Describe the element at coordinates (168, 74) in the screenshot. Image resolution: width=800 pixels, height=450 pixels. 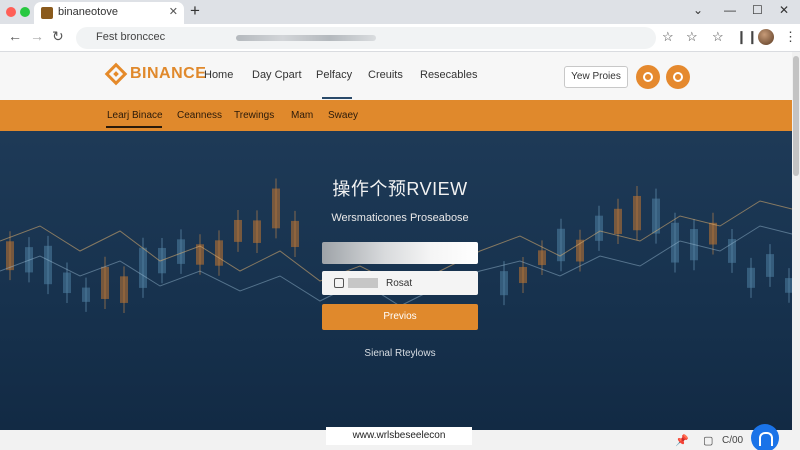
I see `site-logo: BINANCE` at that location.